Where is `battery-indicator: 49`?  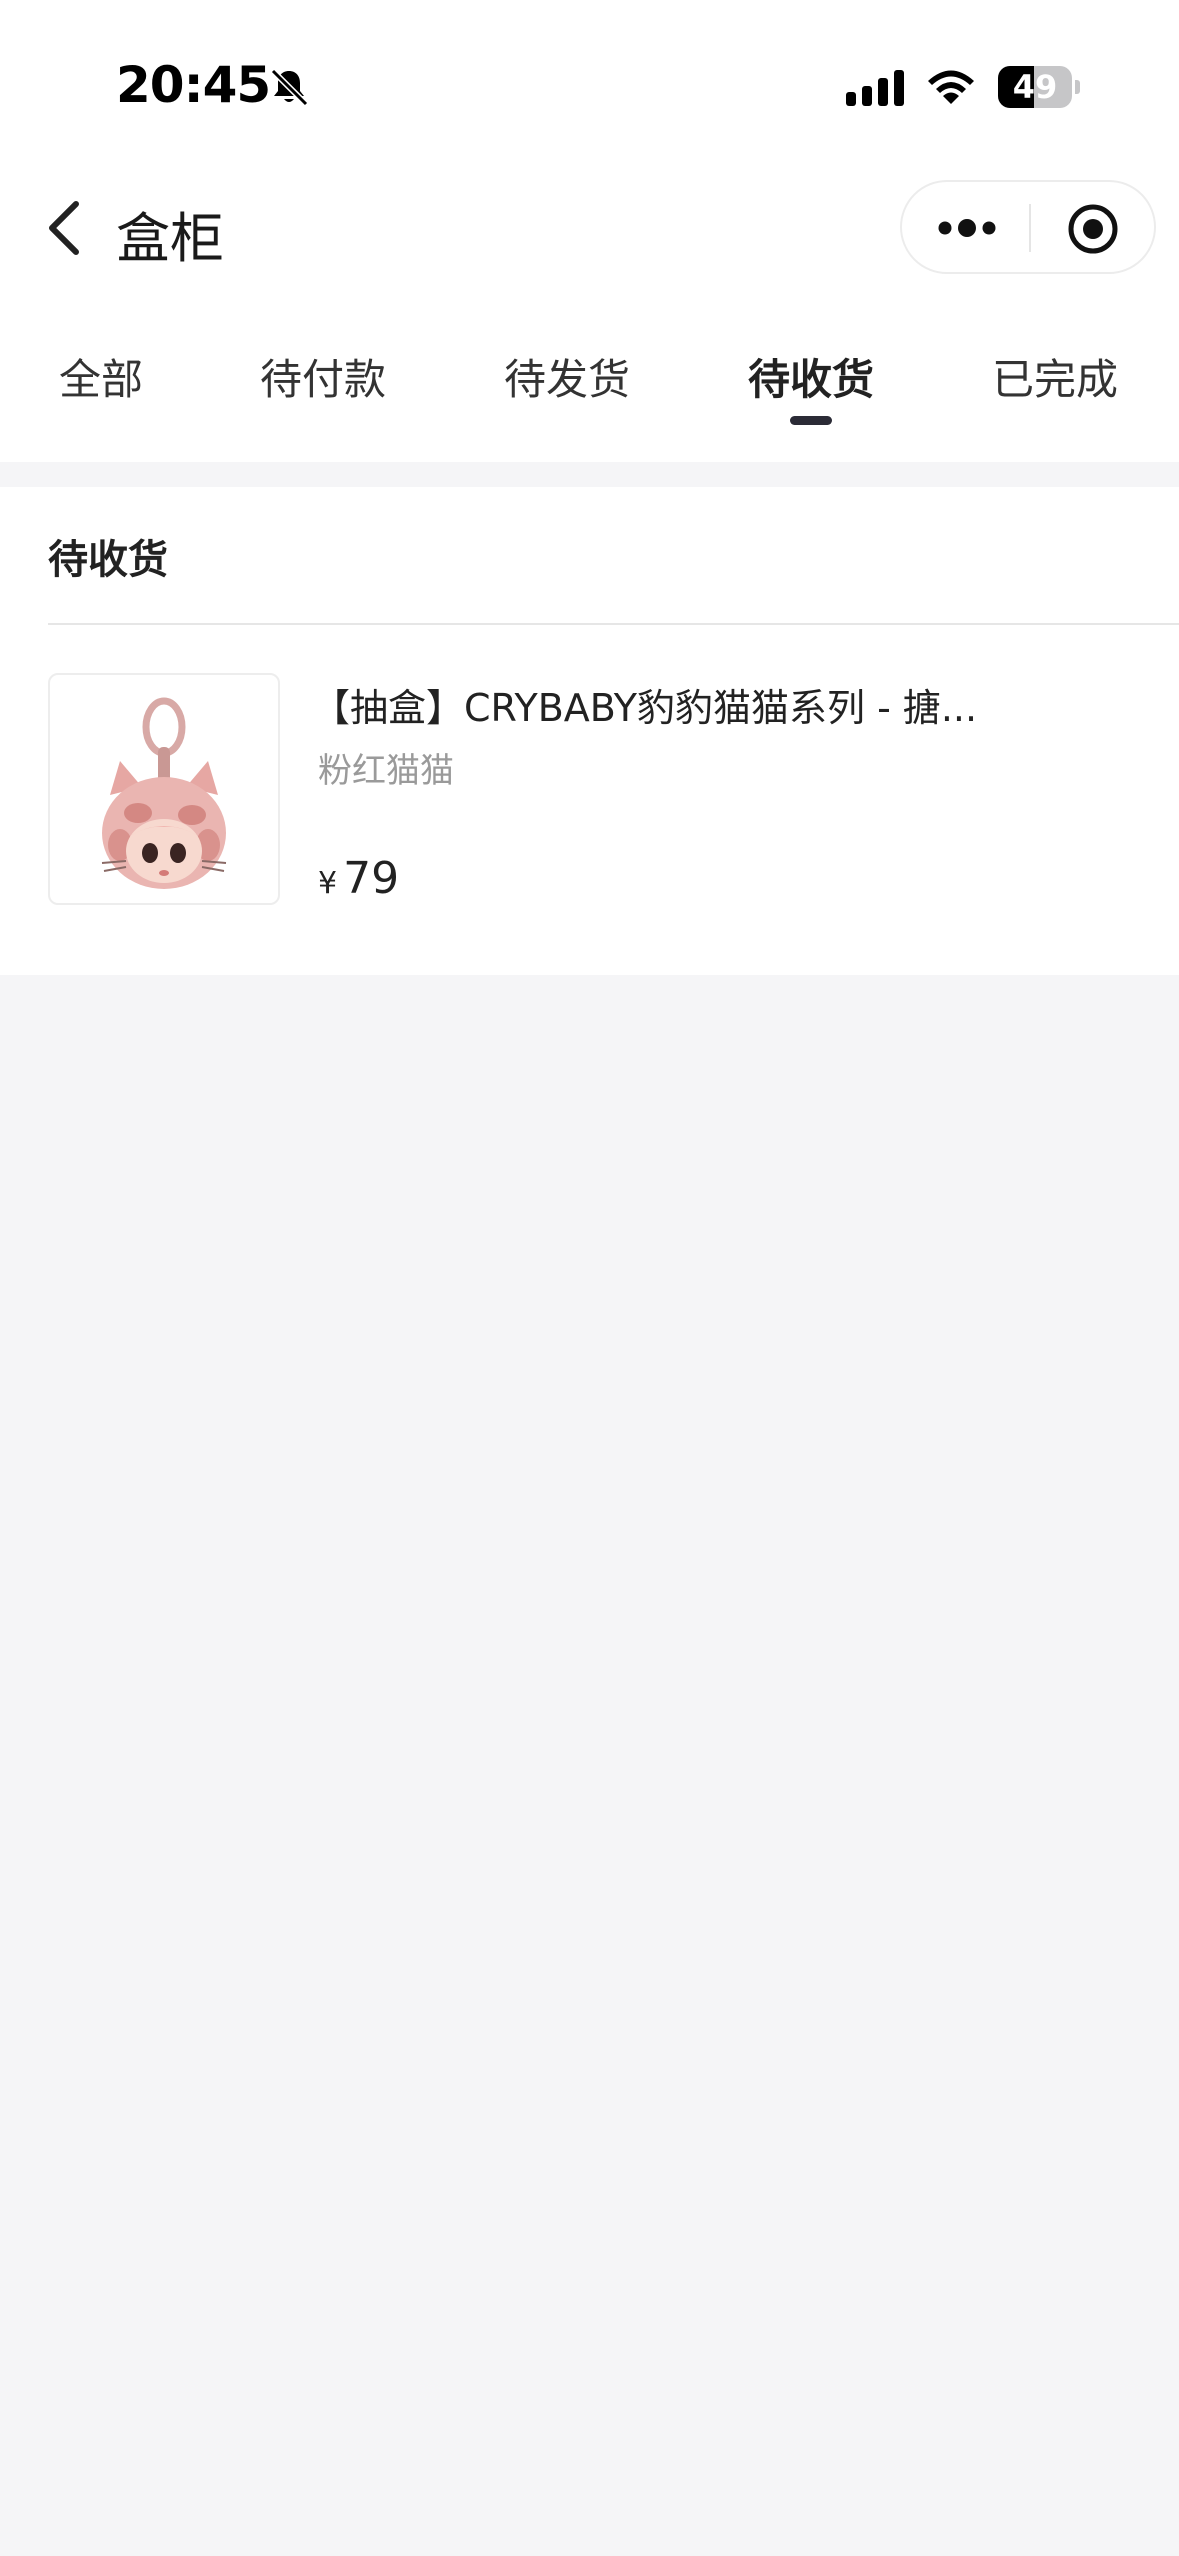
battery-indicator: 49 is located at coordinates (1039, 87).